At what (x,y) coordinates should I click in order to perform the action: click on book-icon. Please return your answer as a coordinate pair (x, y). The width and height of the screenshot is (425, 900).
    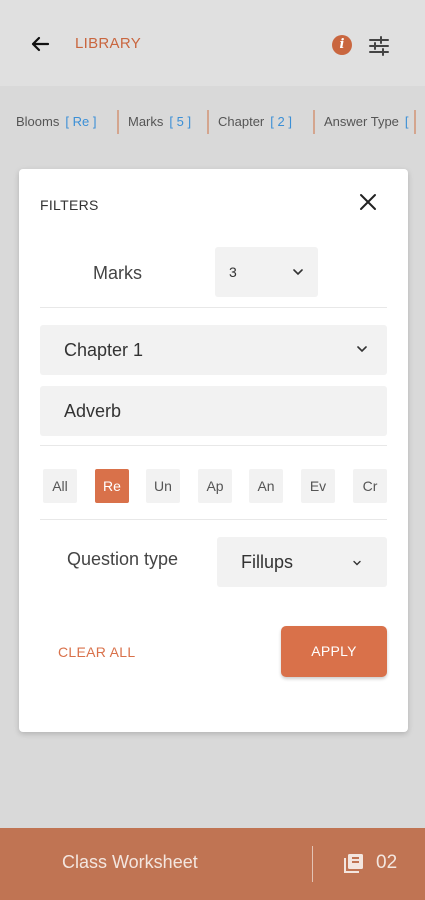
    Looking at the image, I should click on (354, 863).